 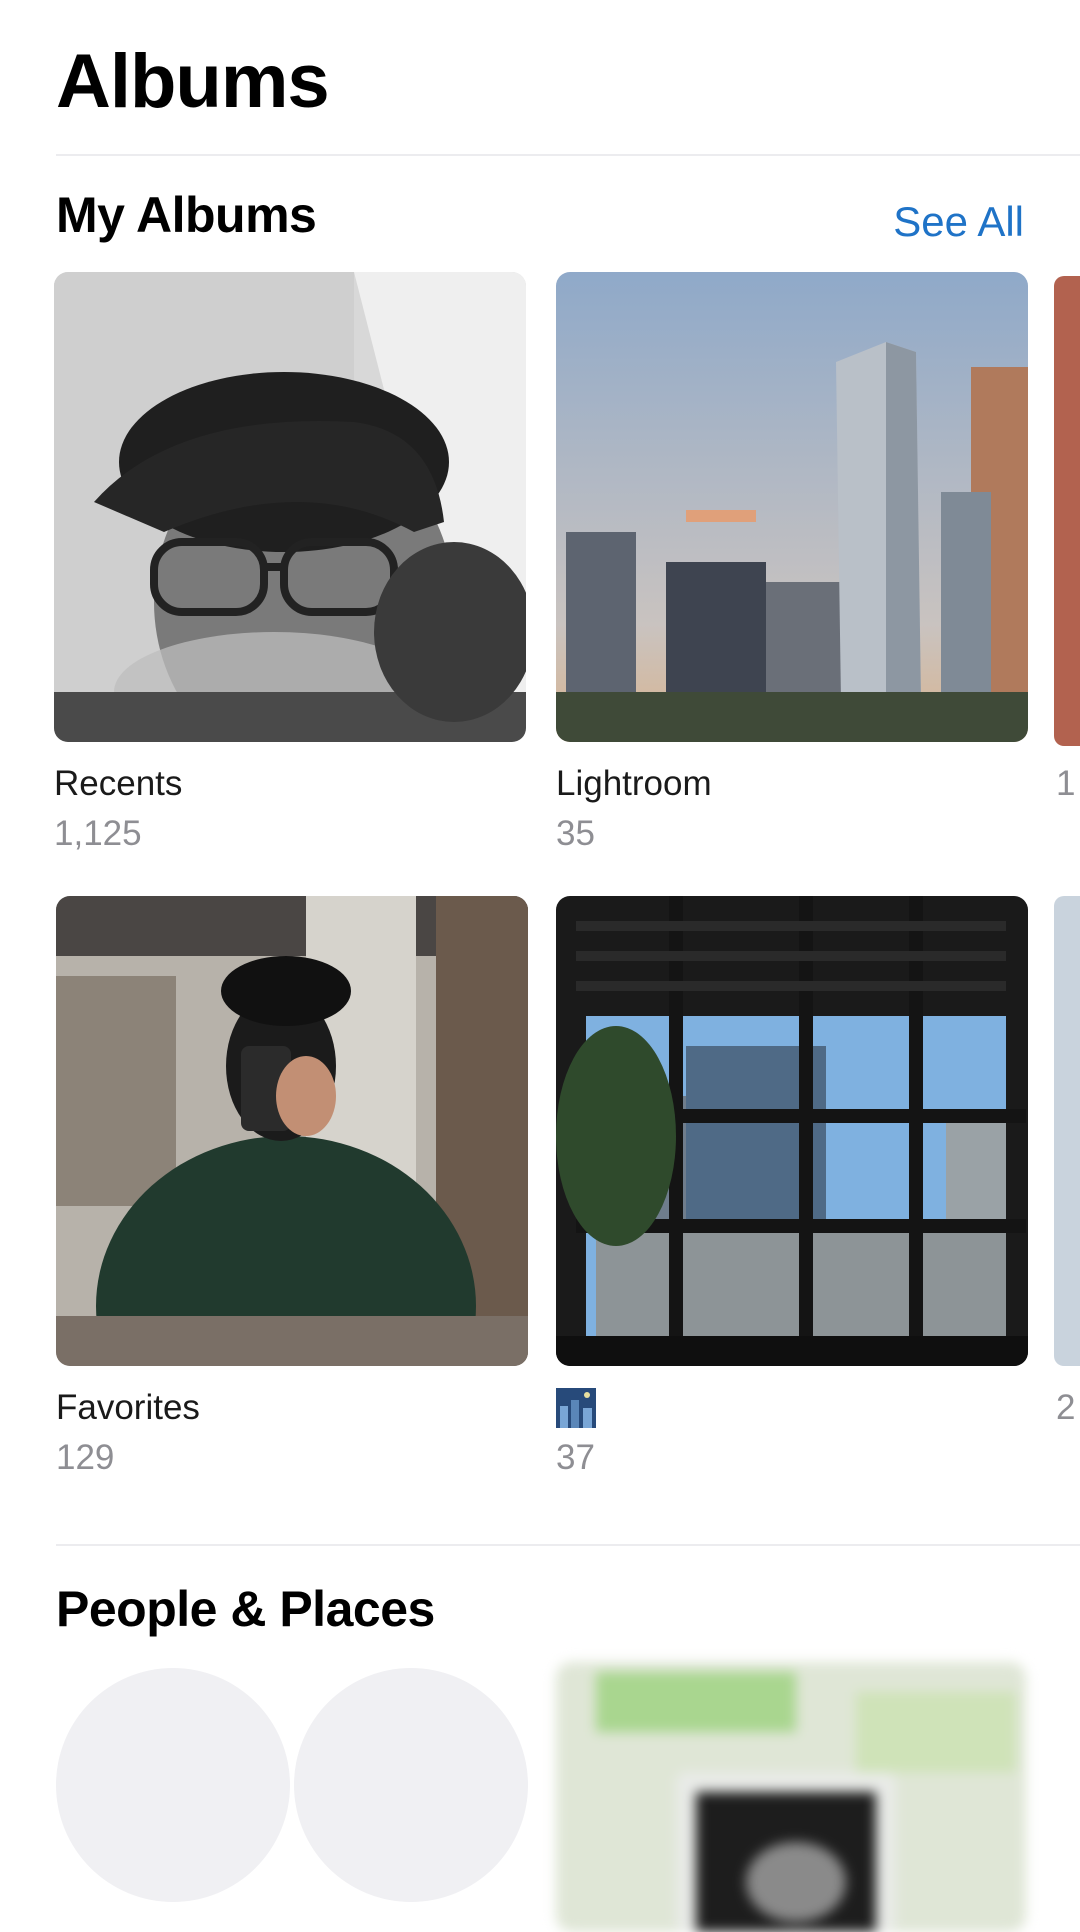 What do you see at coordinates (186, 215) in the screenshot?
I see `my-albums-title: My Albums` at bounding box center [186, 215].